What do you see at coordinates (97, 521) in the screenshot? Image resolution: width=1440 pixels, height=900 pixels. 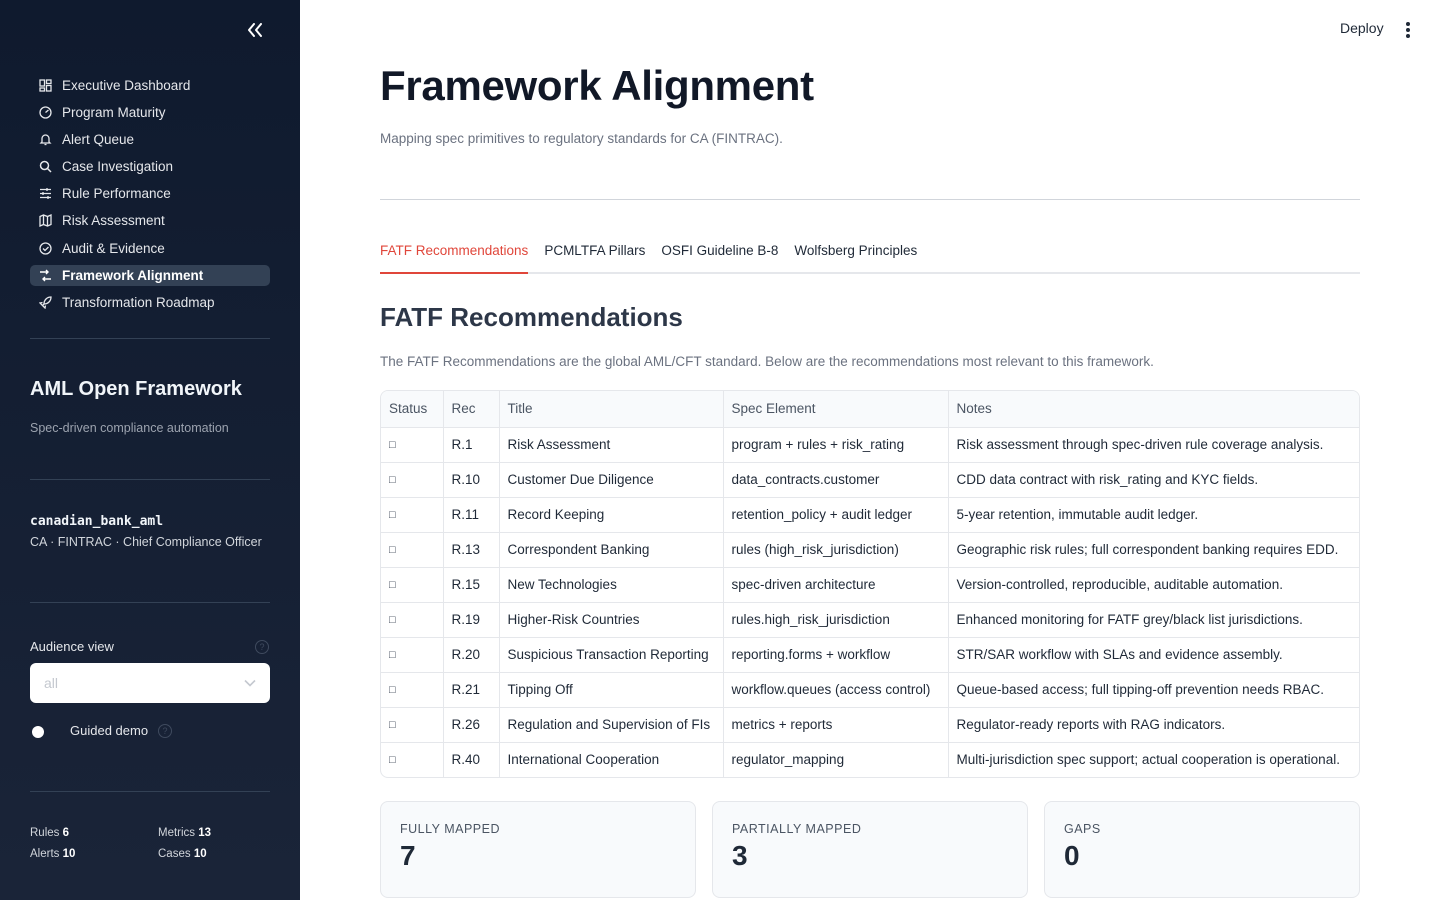 I see `org-name: canadian_bank_aml` at bounding box center [97, 521].